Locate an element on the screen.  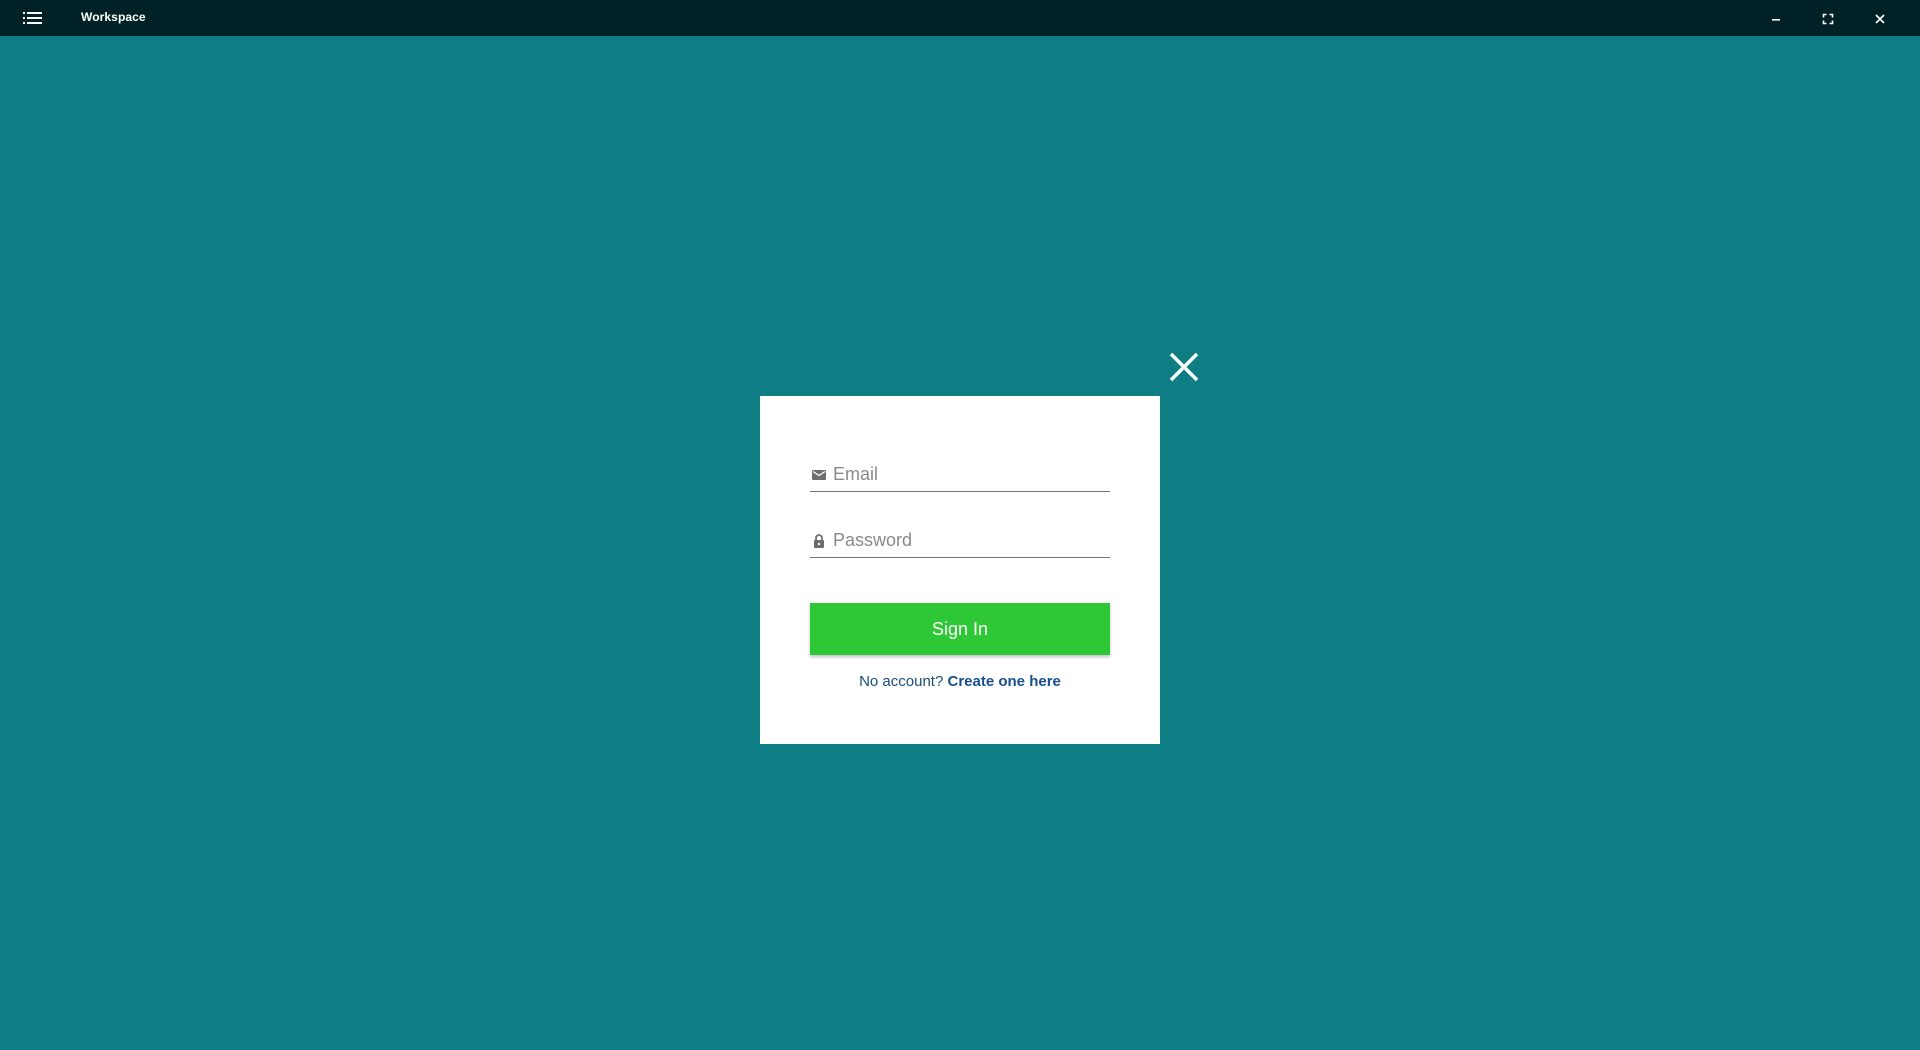
password-field is located at coordinates (960, 541).